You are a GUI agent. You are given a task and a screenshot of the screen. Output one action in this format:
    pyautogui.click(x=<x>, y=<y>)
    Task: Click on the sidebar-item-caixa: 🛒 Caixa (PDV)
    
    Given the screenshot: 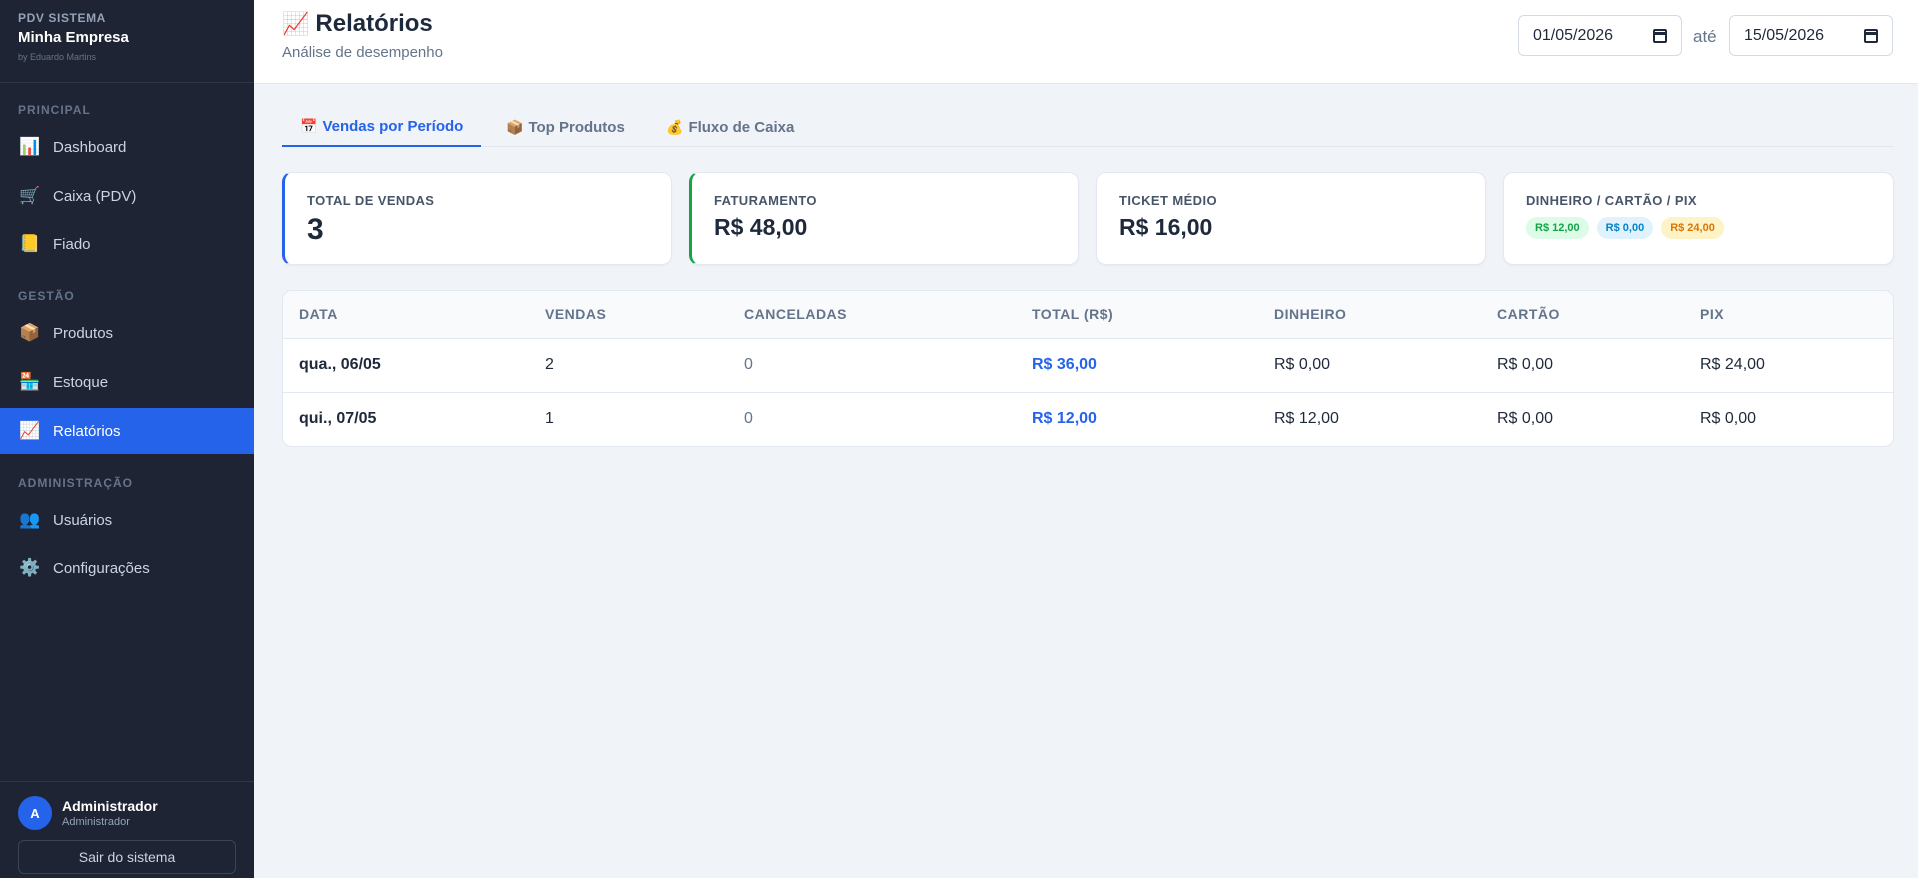 What is the action you would take?
    pyautogui.click(x=127, y=196)
    